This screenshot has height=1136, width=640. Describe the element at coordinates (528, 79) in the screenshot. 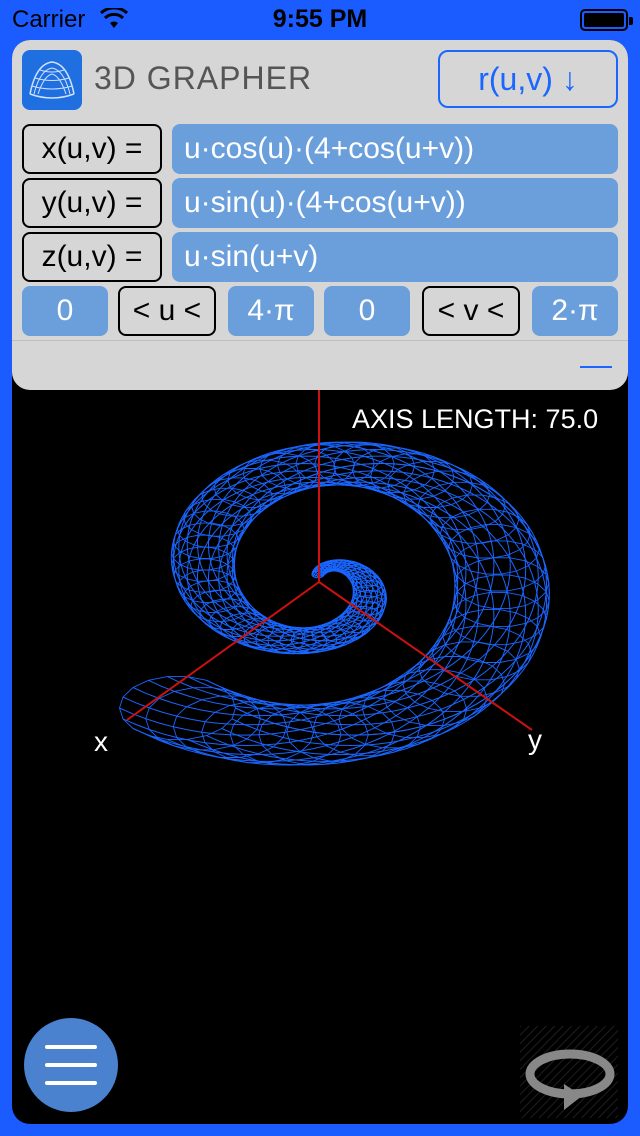

I see `mode-dropdown-button: r(u,v) ↓` at that location.